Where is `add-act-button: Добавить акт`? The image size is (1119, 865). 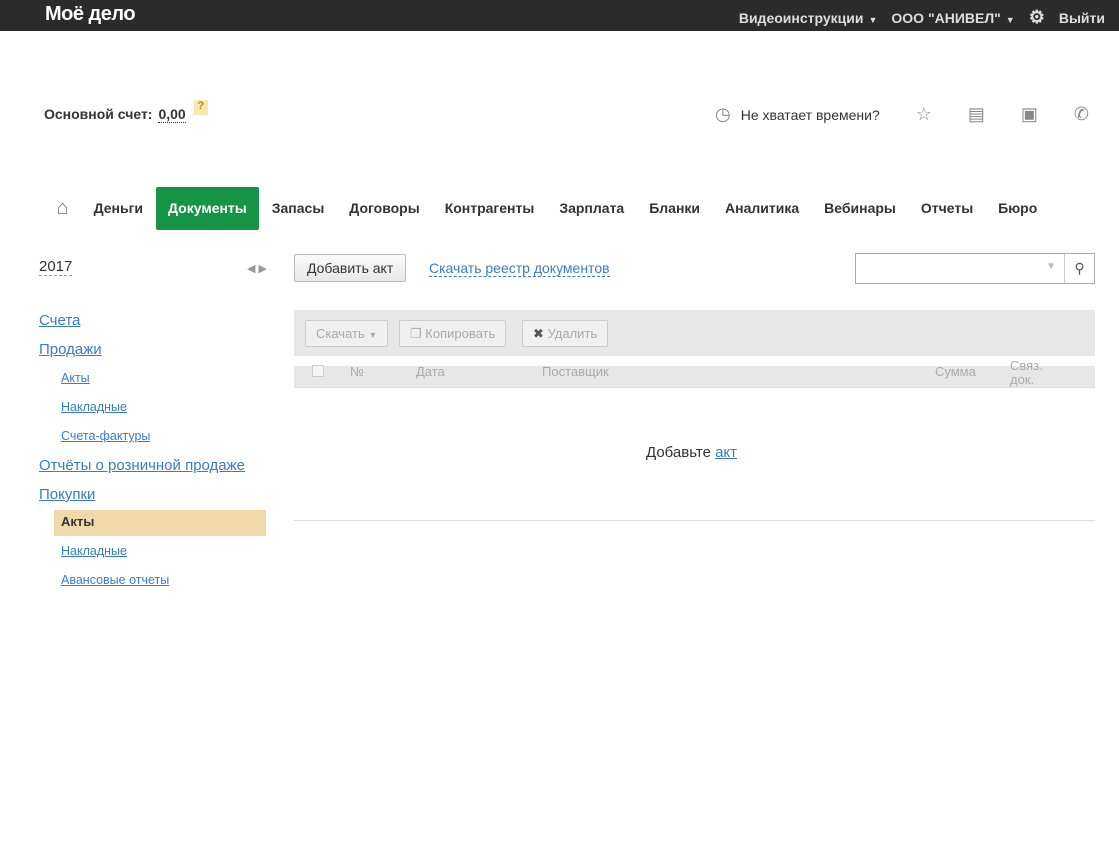 add-act-button: Добавить акт is located at coordinates (350, 268).